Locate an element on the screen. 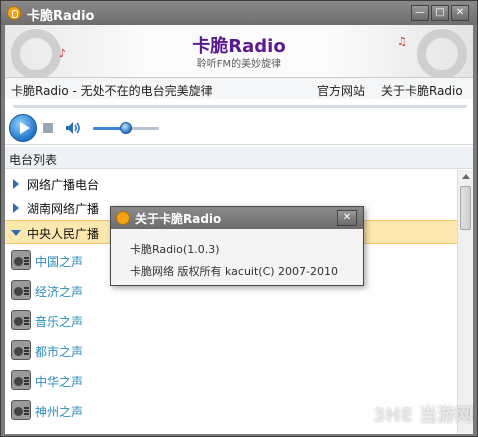 The image size is (478, 437). window-title: 卡脆Radio is located at coordinates (61, 16).